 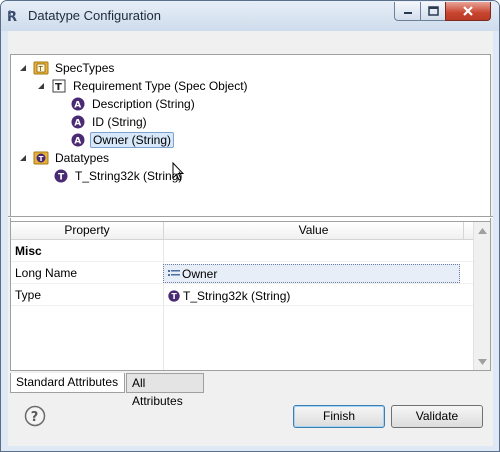 I want to click on tree-item-id: A ID (String), so click(x=109, y=122).